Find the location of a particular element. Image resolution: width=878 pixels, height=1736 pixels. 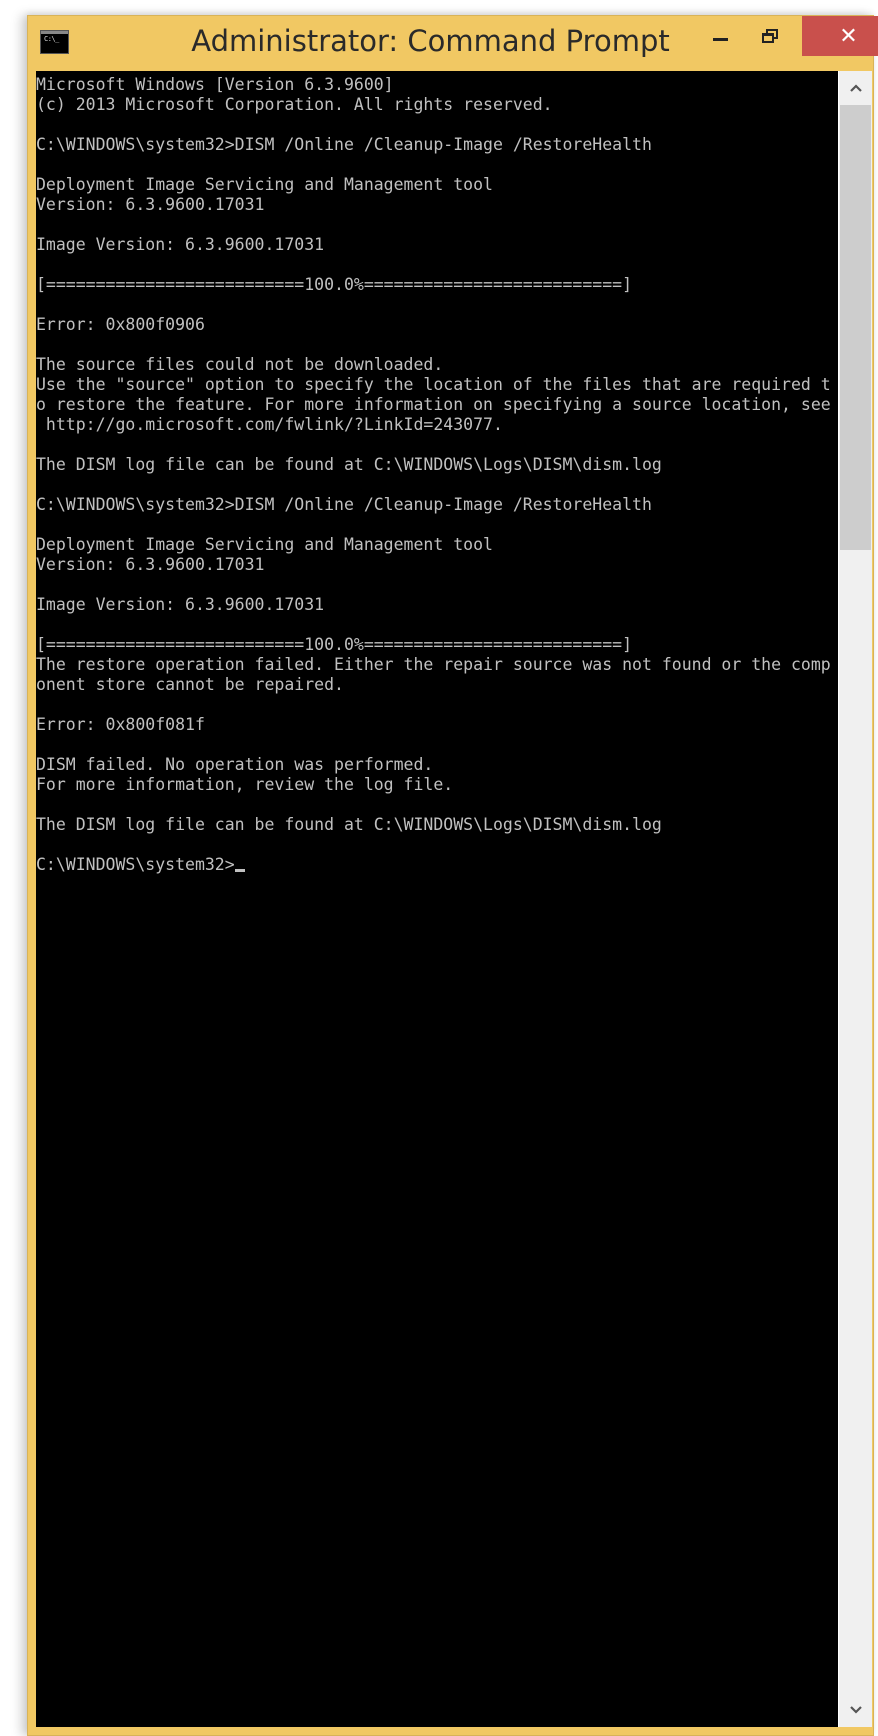

console-line: Error: 0x800f081f is located at coordinates (120, 724).